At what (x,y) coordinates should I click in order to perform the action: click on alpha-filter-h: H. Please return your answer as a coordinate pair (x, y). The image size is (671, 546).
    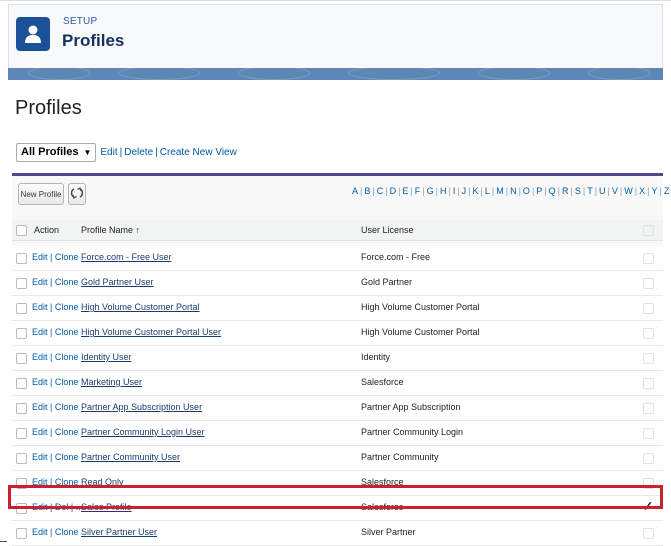
    Looking at the image, I should click on (443, 191).